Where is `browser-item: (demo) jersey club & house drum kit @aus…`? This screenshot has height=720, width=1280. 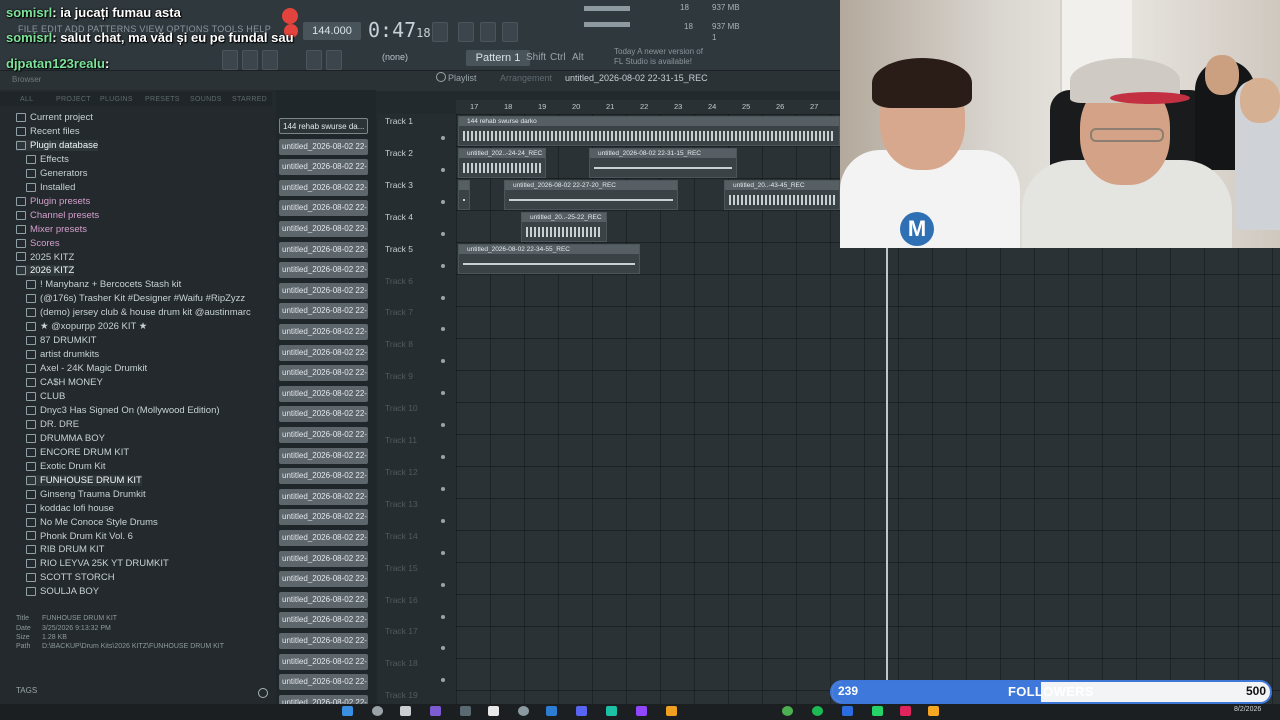
browser-item: (demo) jersey club & house drum kit @aus… is located at coordinates (138, 312).